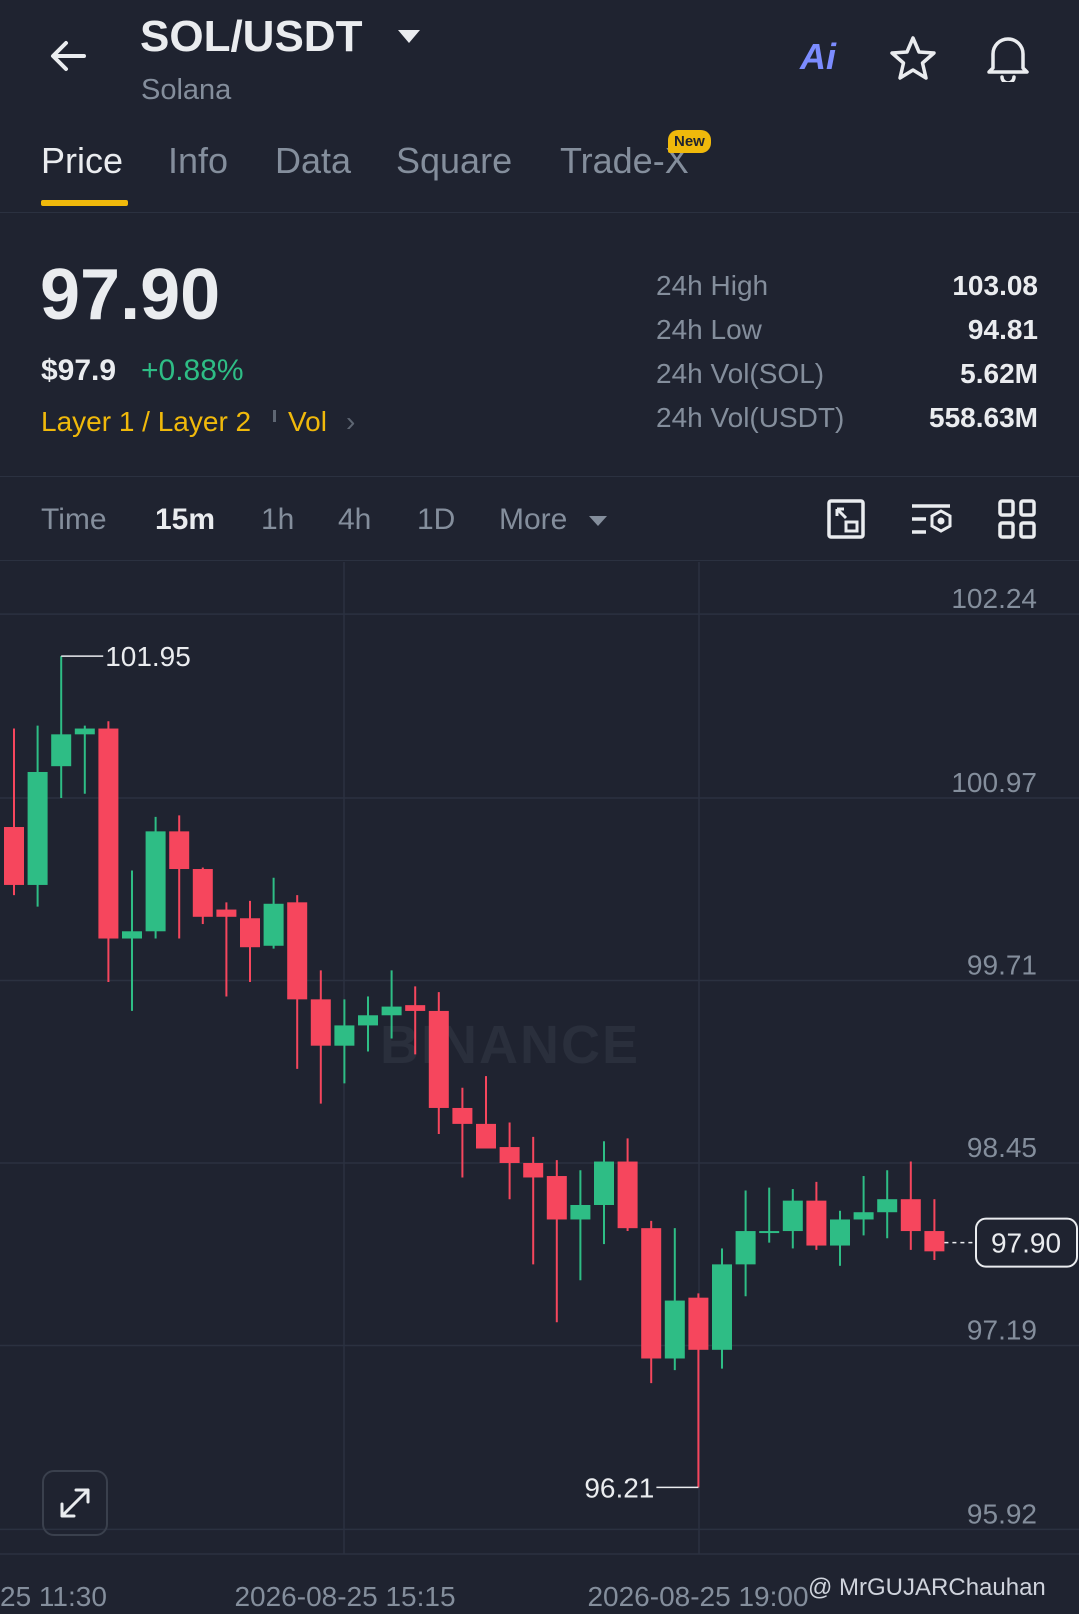 This screenshot has width=1079, height=1614. Describe the element at coordinates (1008, 58) in the screenshot. I see `bell-icon` at that location.